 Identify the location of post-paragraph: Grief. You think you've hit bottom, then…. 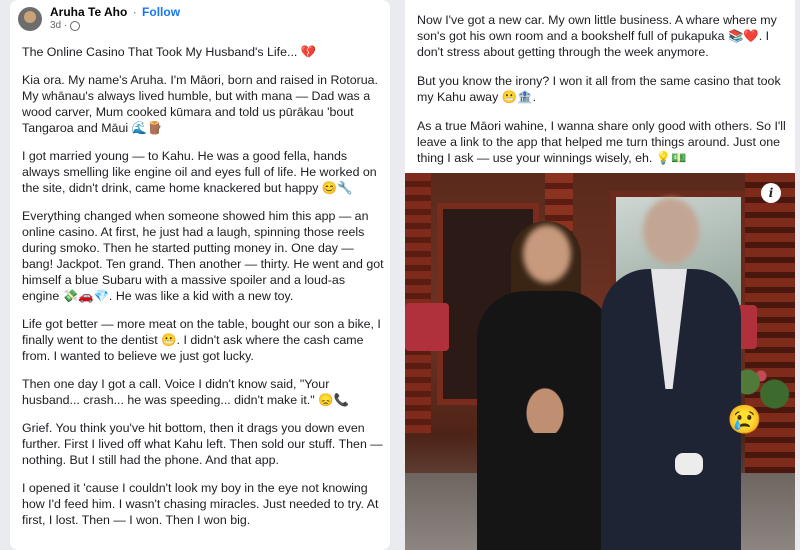
(202, 444).